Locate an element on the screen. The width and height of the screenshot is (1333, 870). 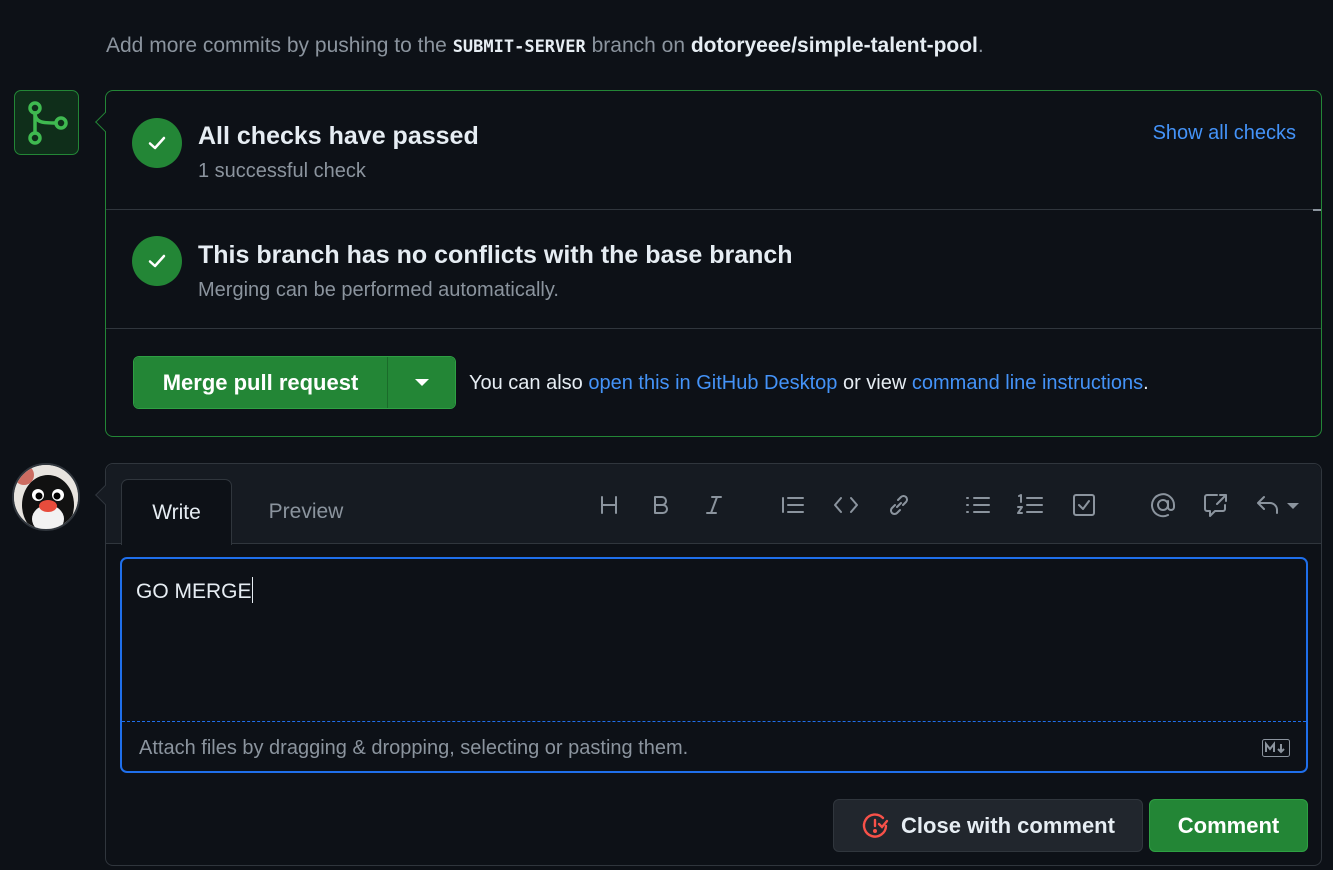
also-suffix: . is located at coordinates (1146, 383).